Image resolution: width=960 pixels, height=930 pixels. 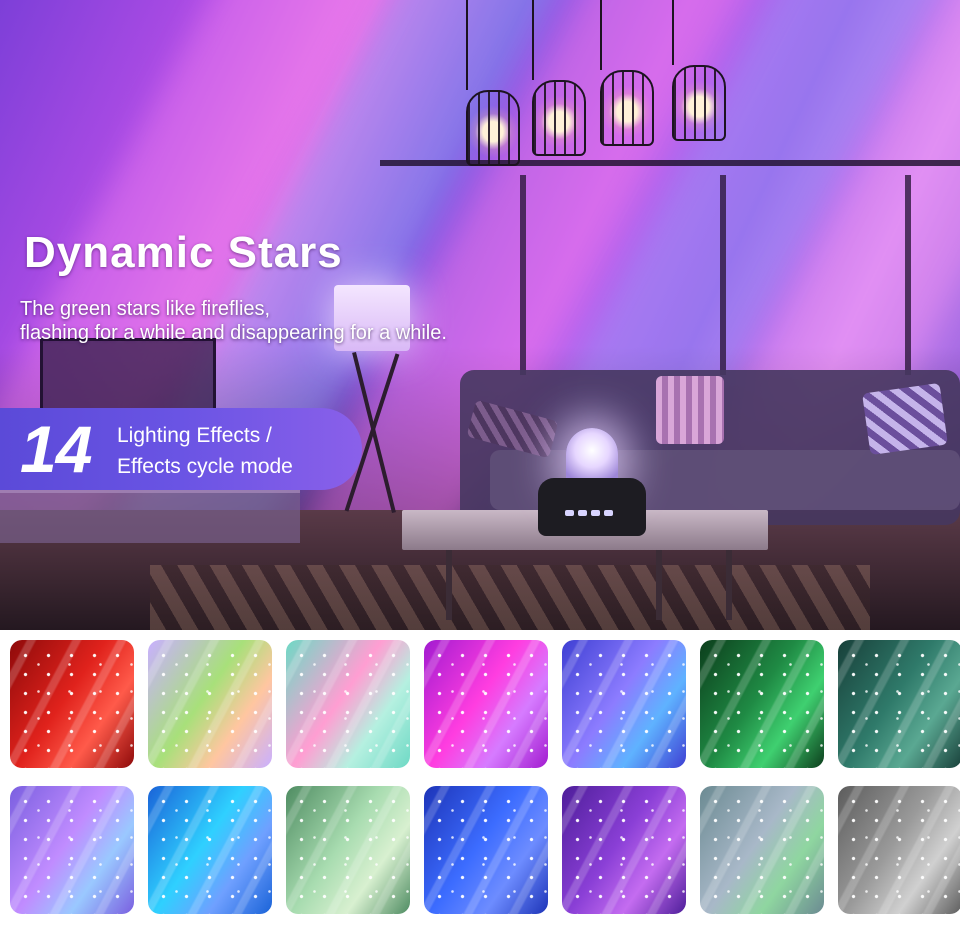 I want to click on effect-swatch-purple, so click(x=624, y=850).